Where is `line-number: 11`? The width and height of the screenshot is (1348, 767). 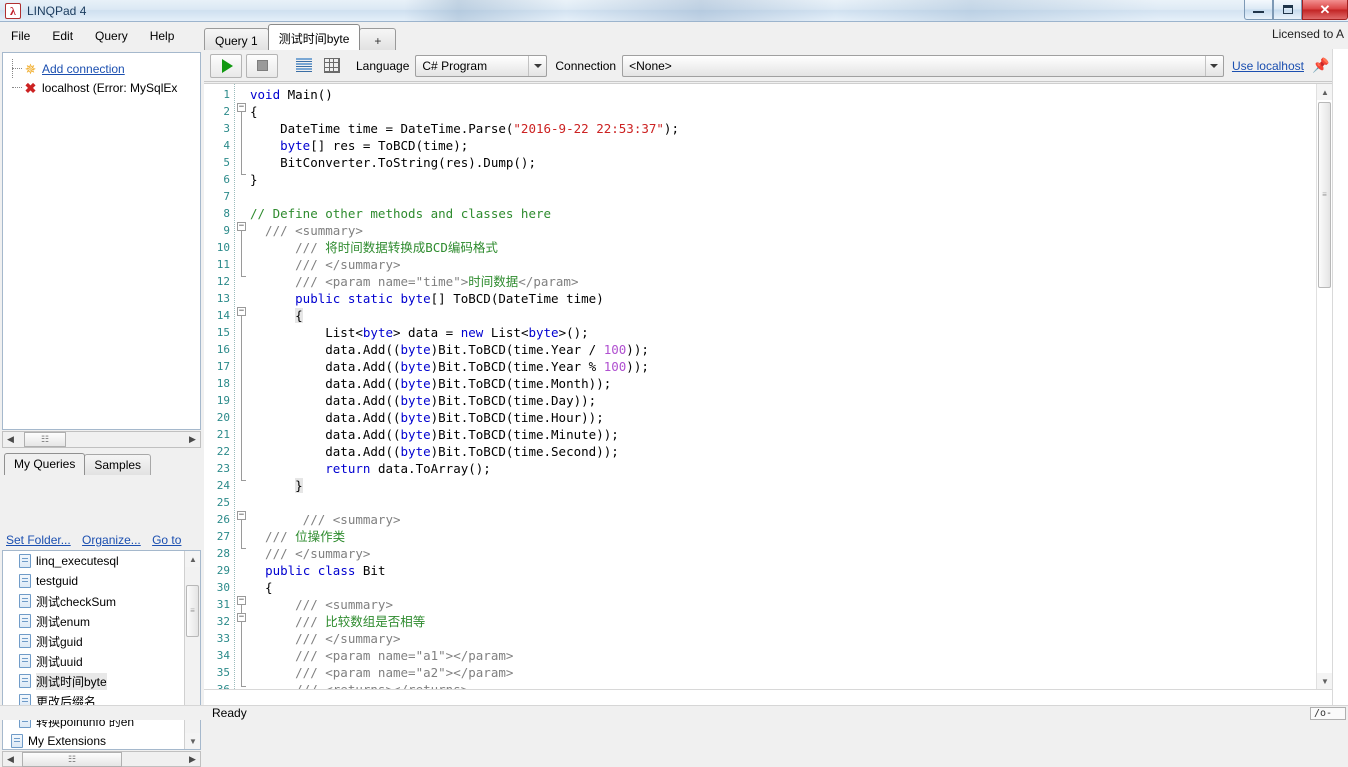
line-number: 11 is located at coordinates (223, 264).